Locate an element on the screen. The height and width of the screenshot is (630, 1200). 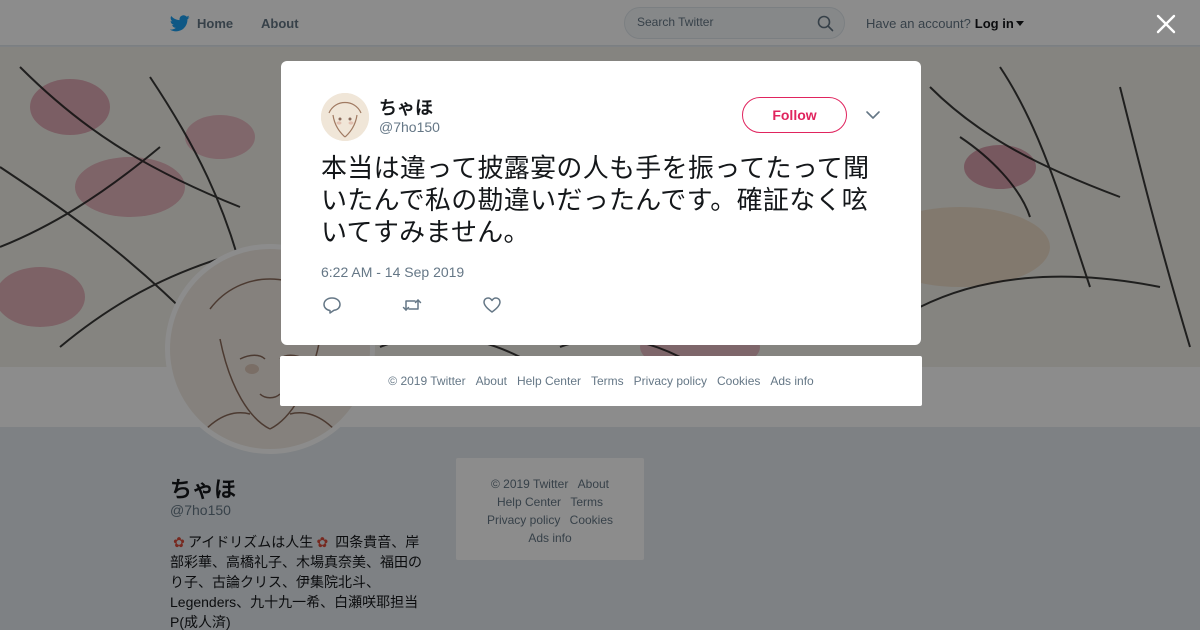
close-icon is located at coordinates (1166, 24).